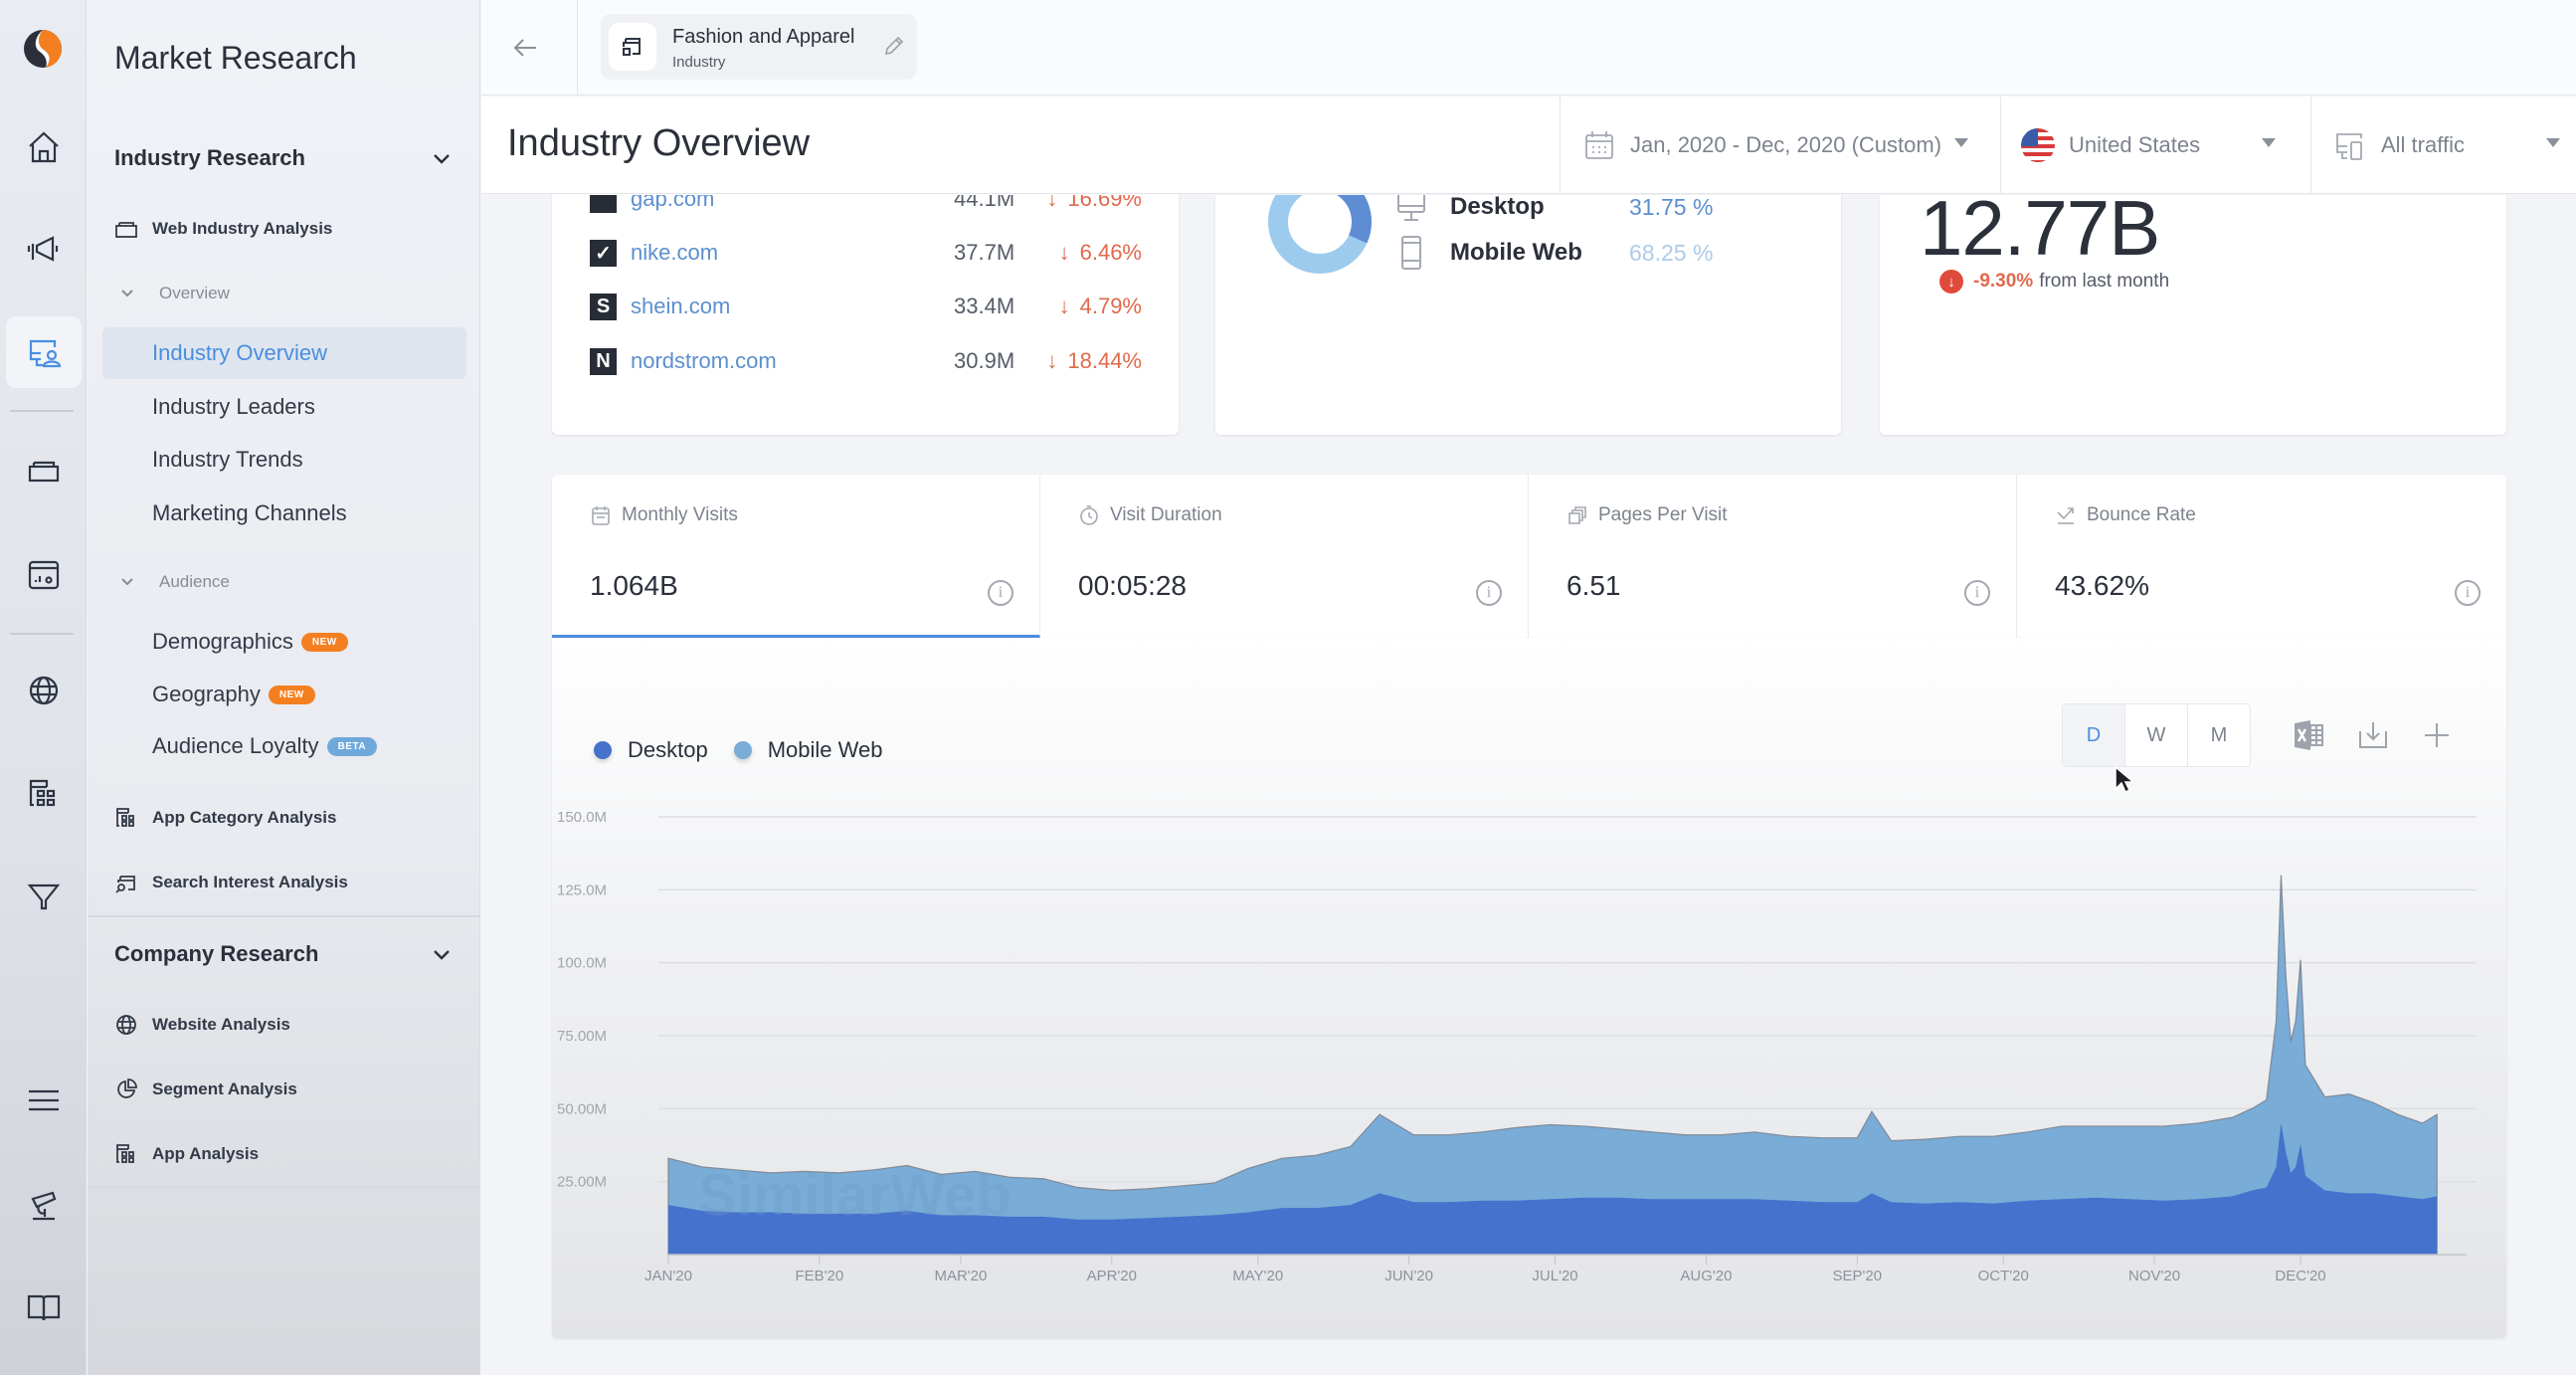 Image resolution: width=2576 pixels, height=1375 pixels. I want to click on similarweb-watermark: SimilarWeb, so click(855, 1195).